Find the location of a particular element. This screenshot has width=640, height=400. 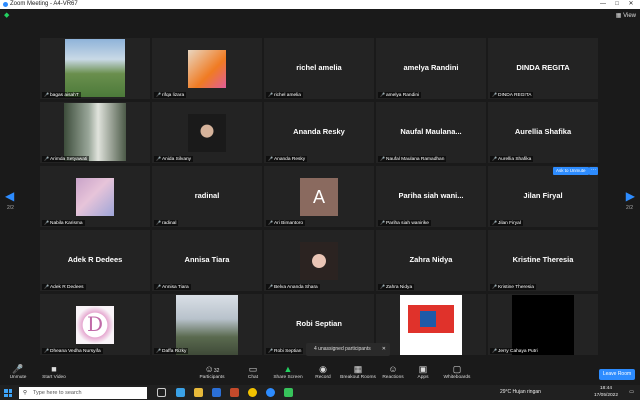

window-title: Zoom Meeting - A4-VR67 is located at coordinates (44, 4).